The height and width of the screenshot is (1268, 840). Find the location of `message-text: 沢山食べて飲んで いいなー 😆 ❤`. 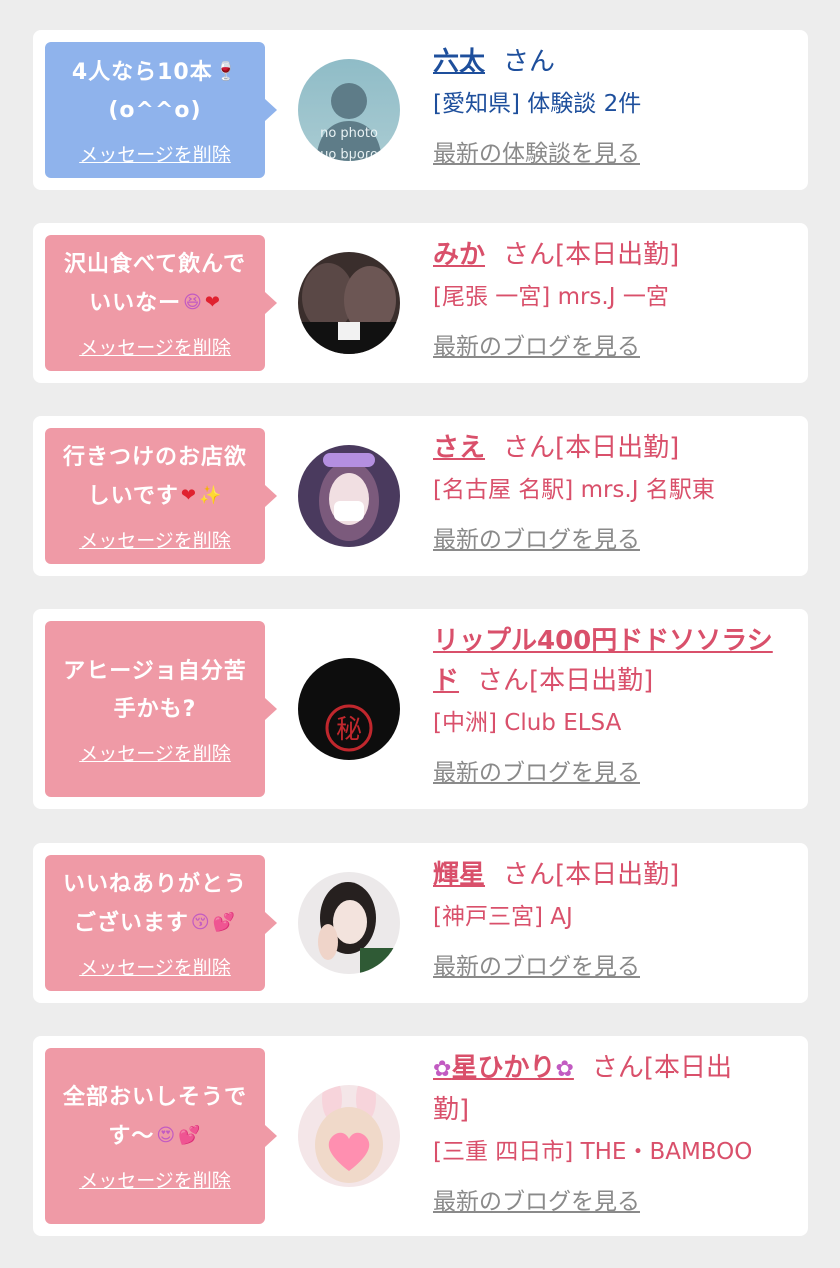

message-text: 沢山食べて飲んで いいなー 😆 ❤ is located at coordinates (155, 284).